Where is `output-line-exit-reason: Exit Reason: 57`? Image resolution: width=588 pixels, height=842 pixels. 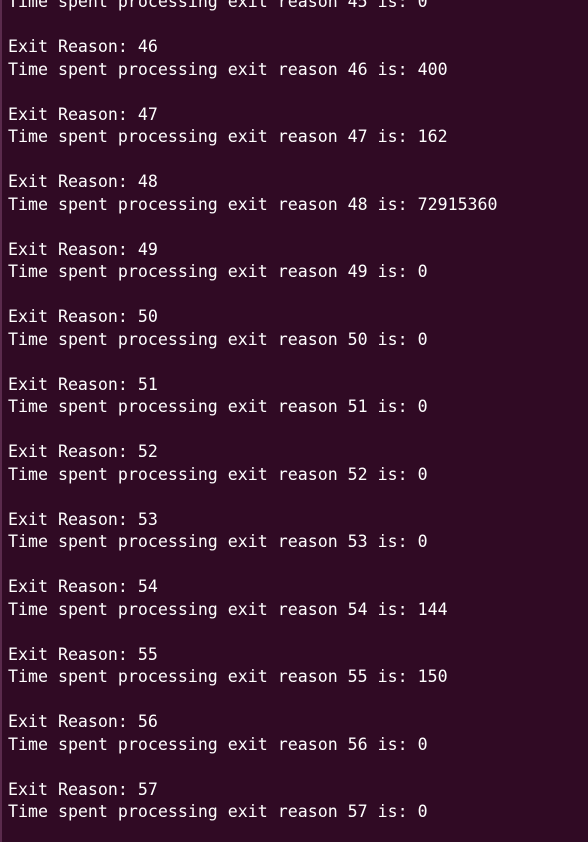 output-line-exit-reason: Exit Reason: 57 is located at coordinates (83, 789).